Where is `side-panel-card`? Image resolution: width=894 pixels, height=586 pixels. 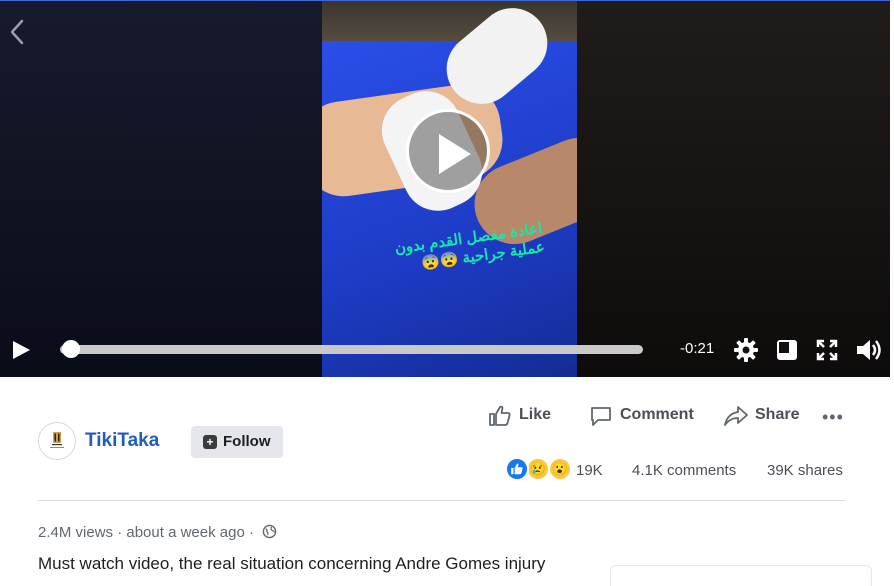 side-panel-card is located at coordinates (741, 575).